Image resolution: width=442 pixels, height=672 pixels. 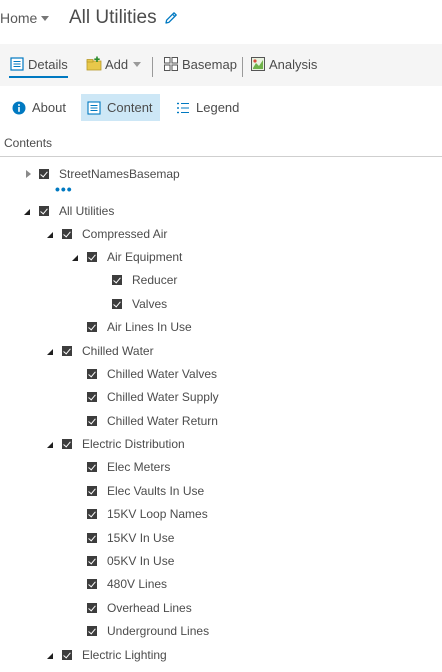 I want to click on contents-heading: Contents, so click(x=28, y=143).